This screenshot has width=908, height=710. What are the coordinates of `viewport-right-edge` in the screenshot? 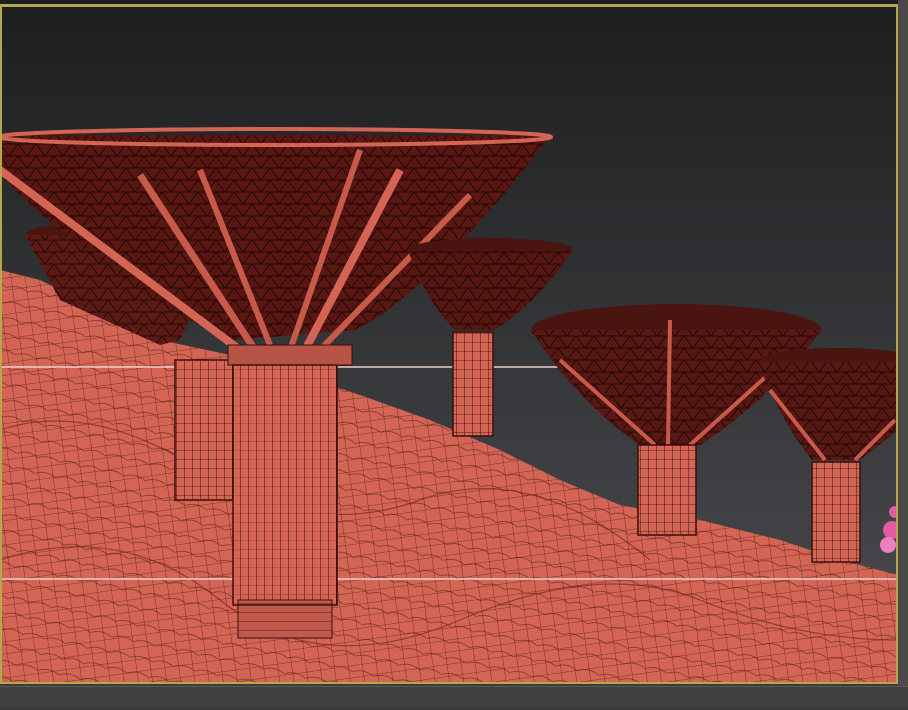 It's located at (903, 343).